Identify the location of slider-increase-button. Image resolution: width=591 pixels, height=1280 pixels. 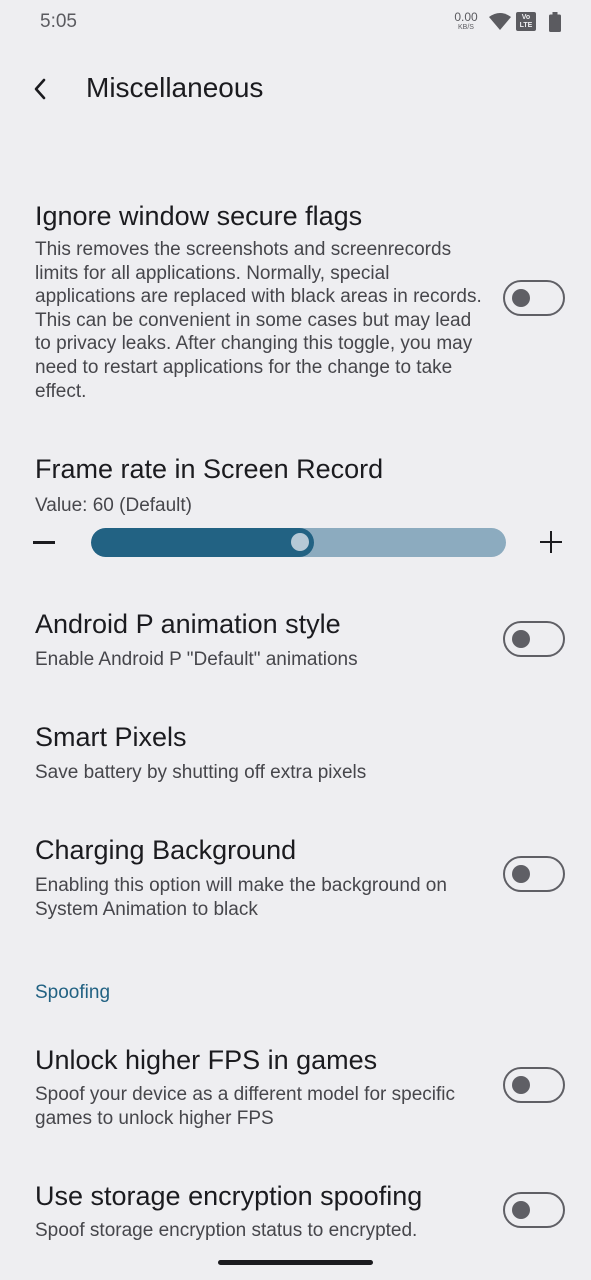
(551, 542).